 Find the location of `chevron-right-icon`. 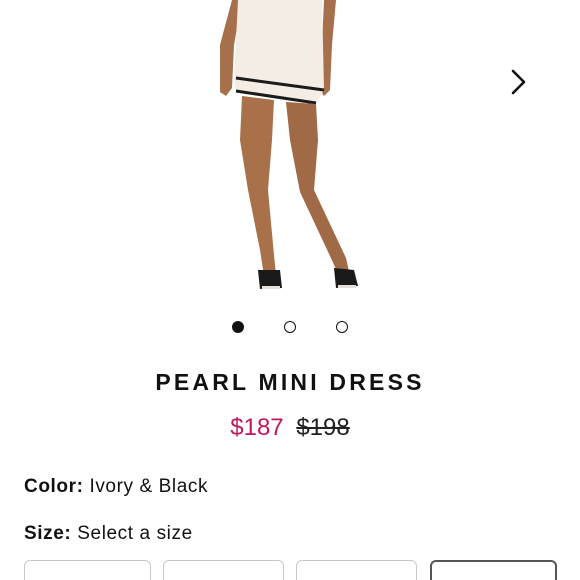

chevron-right-icon is located at coordinates (518, 82).